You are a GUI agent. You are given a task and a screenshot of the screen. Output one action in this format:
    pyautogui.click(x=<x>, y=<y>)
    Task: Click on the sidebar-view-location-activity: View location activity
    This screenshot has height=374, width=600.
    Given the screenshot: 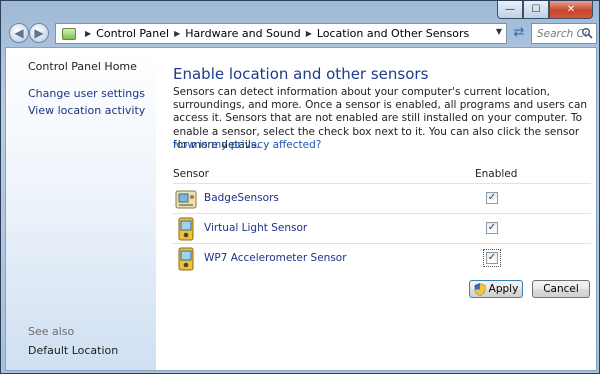 What is the action you would take?
    pyautogui.click(x=86, y=110)
    